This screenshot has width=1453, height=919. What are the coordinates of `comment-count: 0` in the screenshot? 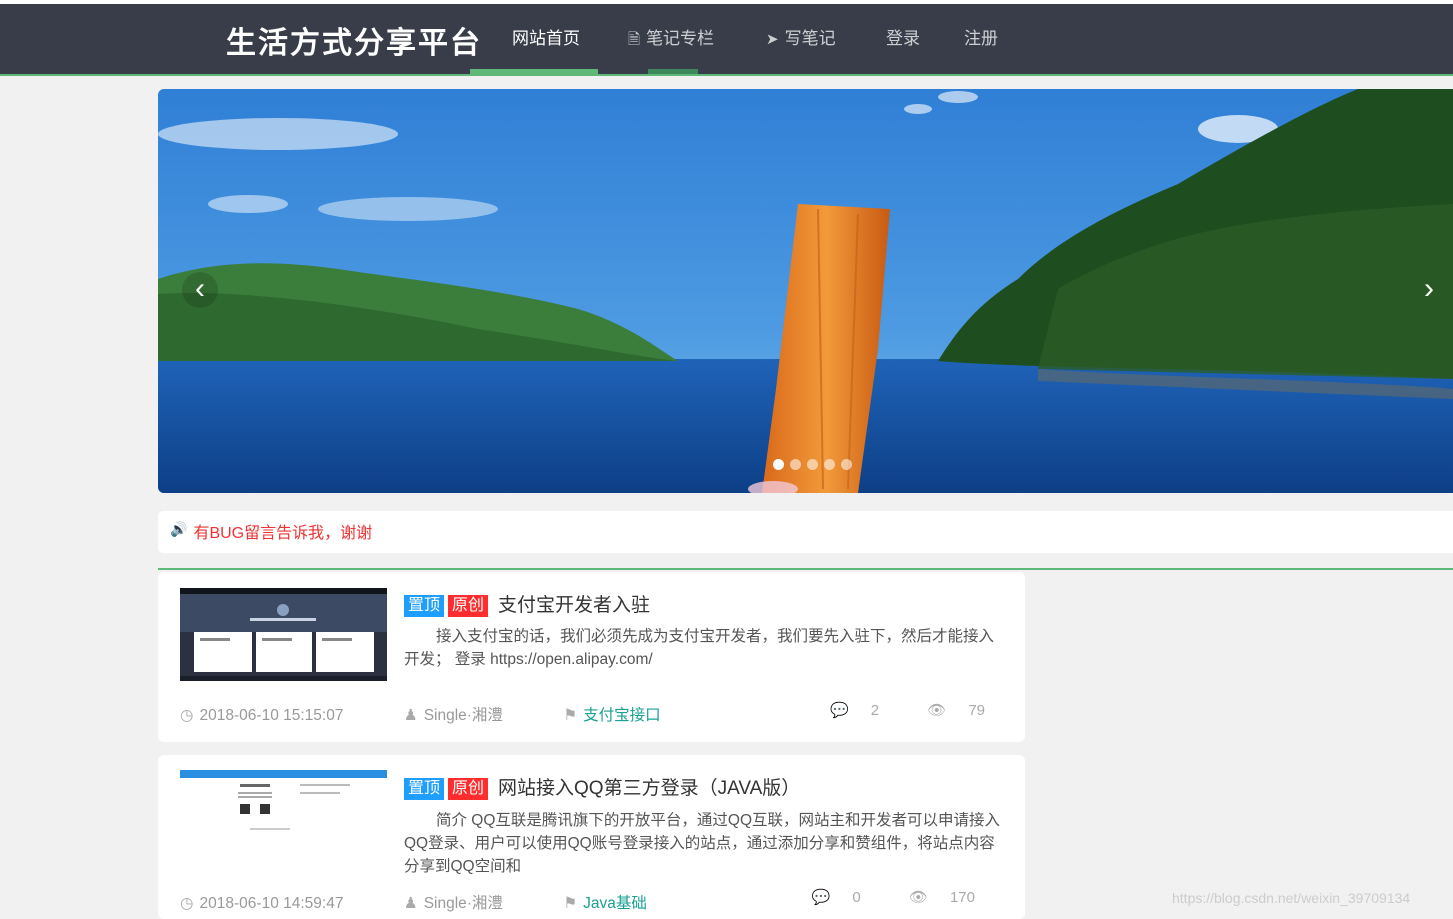 It's located at (856, 897).